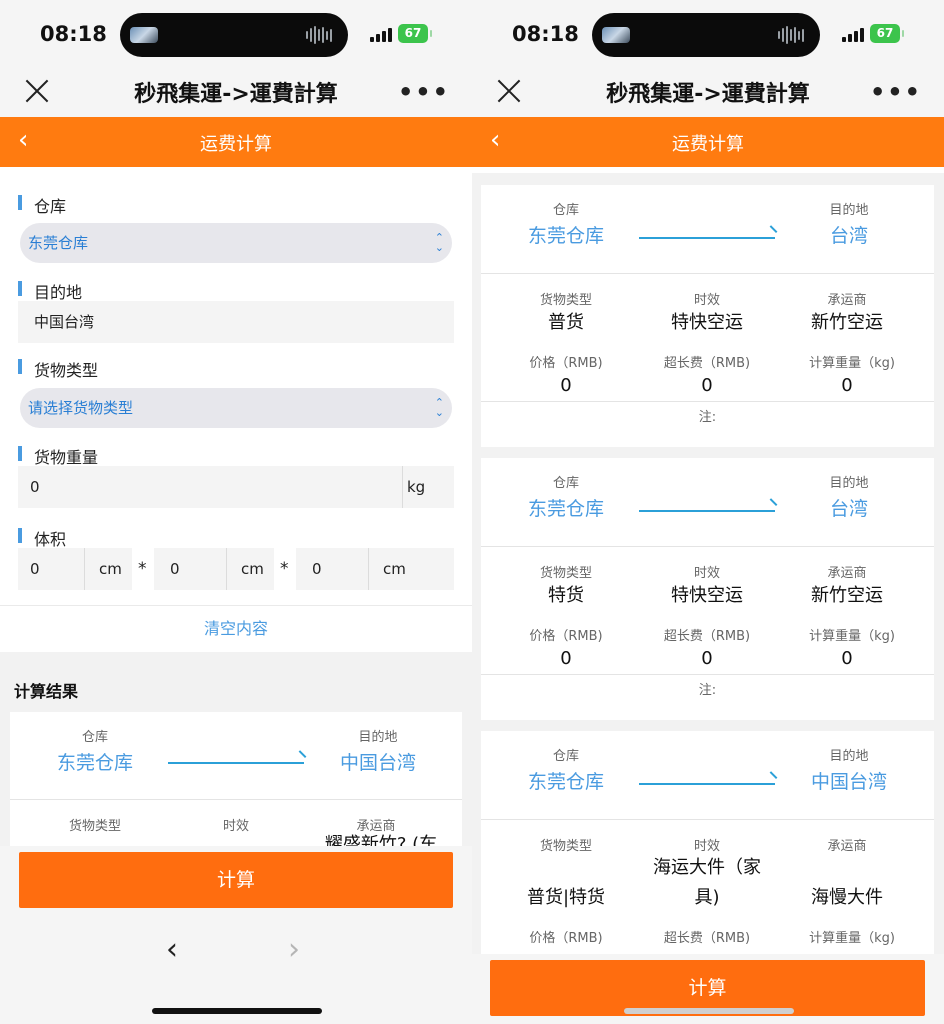  Describe the element at coordinates (58, 456) in the screenshot. I see `weight-label: 货物重量` at that location.